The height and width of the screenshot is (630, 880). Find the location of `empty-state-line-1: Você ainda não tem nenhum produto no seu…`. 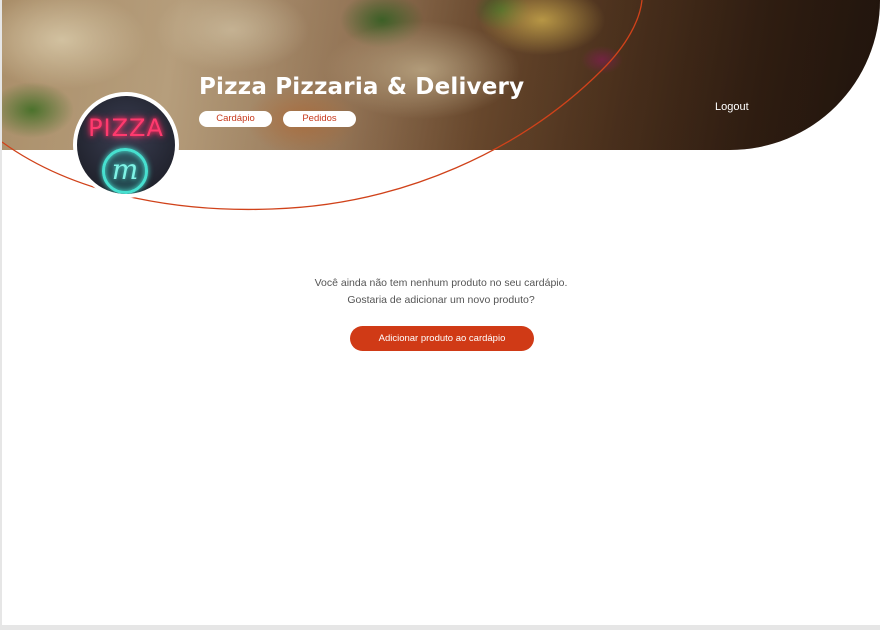

empty-state-line-1: Você ainda não tem nenhum produto no seu… is located at coordinates (441, 283).